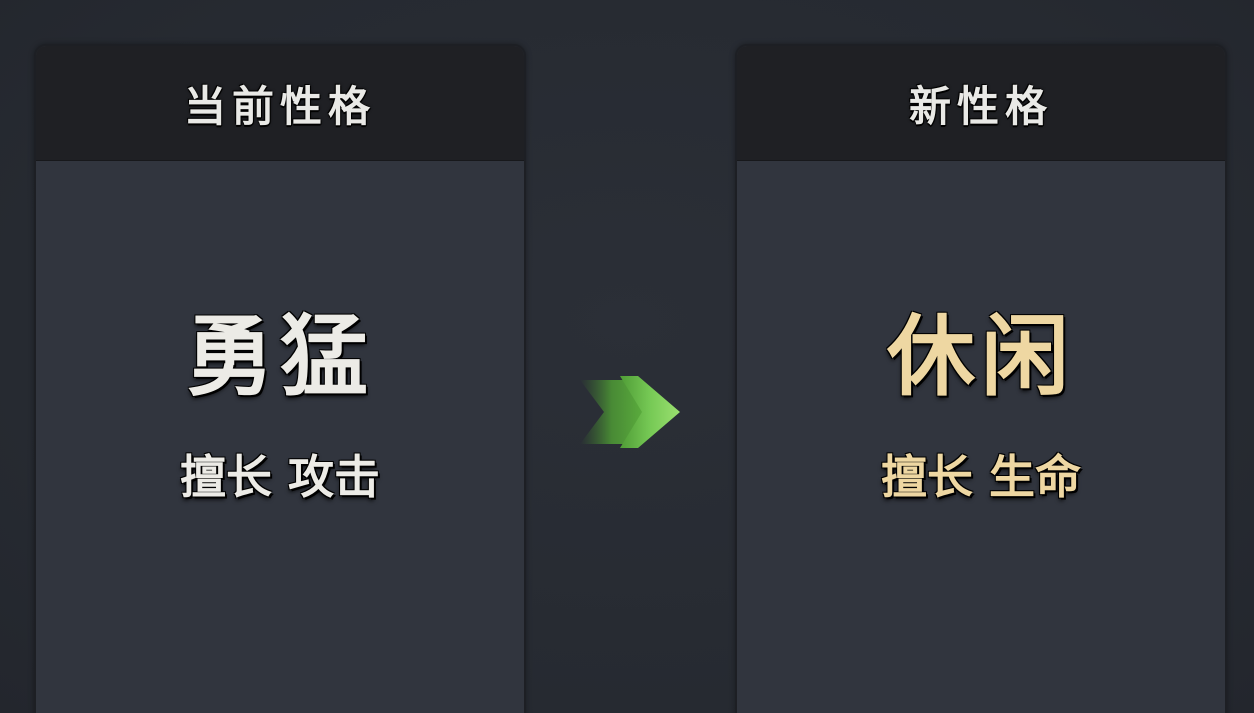 The height and width of the screenshot is (713, 1254). I want to click on new-panel-title: 新性格, so click(980, 106).